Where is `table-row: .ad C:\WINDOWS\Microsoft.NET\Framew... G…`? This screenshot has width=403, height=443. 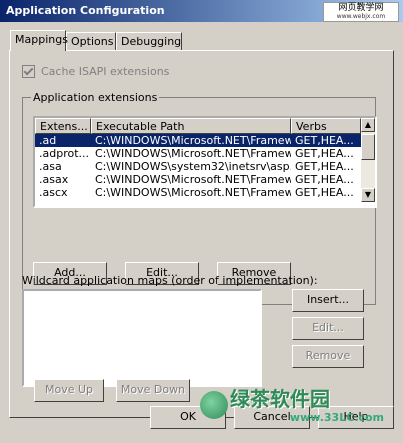
table-row: .ad C:\WINDOWS\Microsoft.NET\Framew... G… is located at coordinates (198, 140).